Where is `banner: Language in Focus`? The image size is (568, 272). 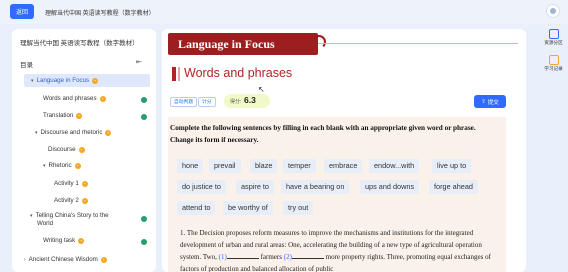 banner: Language in Focus is located at coordinates (243, 44).